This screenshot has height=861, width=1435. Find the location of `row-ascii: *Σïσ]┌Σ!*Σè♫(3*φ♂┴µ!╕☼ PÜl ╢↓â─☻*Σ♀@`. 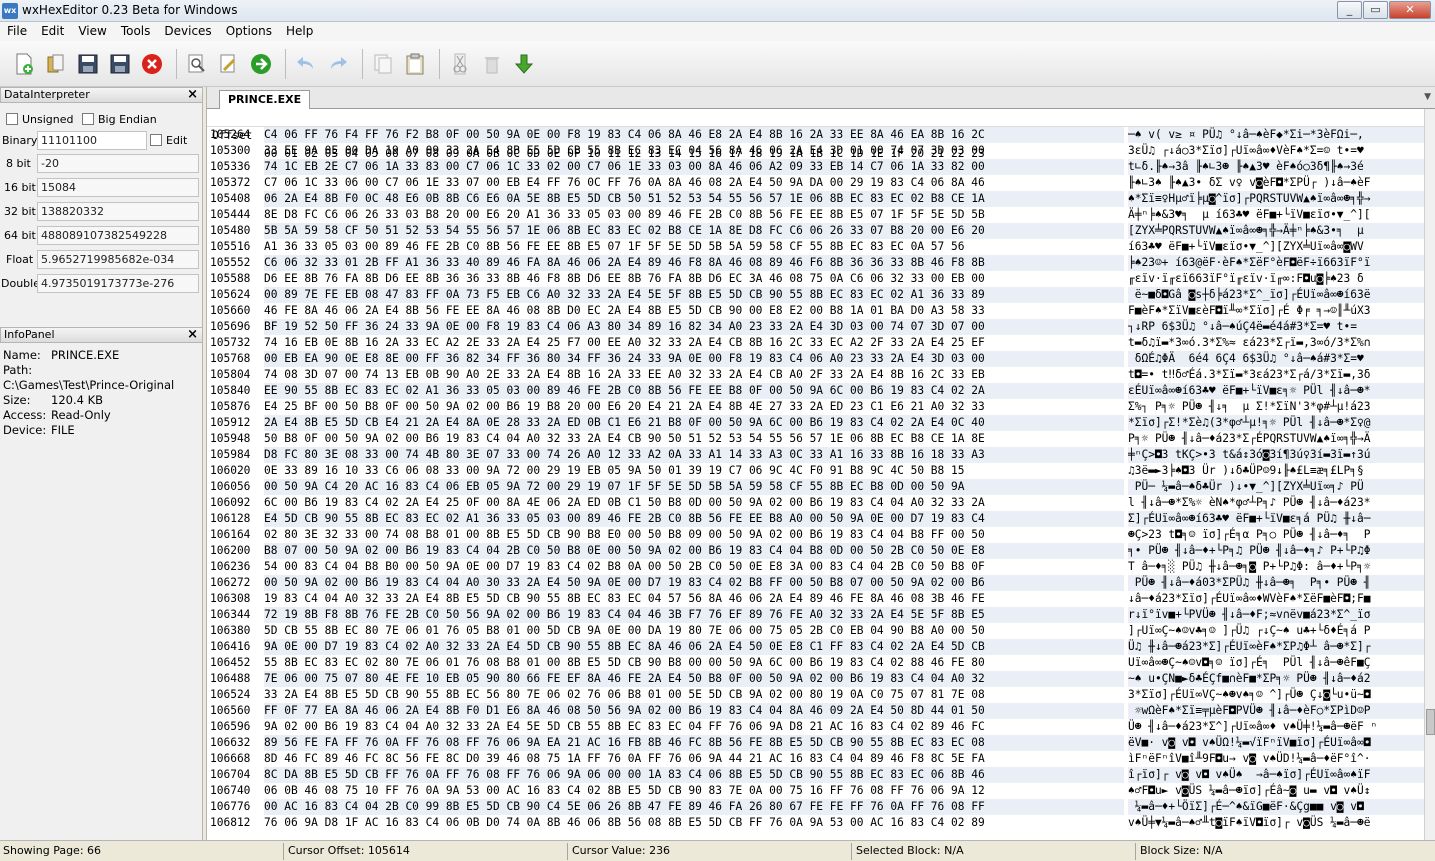

row-ascii: *Σïσ]┌Σ!*Σè♫(3*φ♂┴µ!╕☼ PÜl ╢↓â─☻*Σ♀@ is located at coordinates (1276, 423).